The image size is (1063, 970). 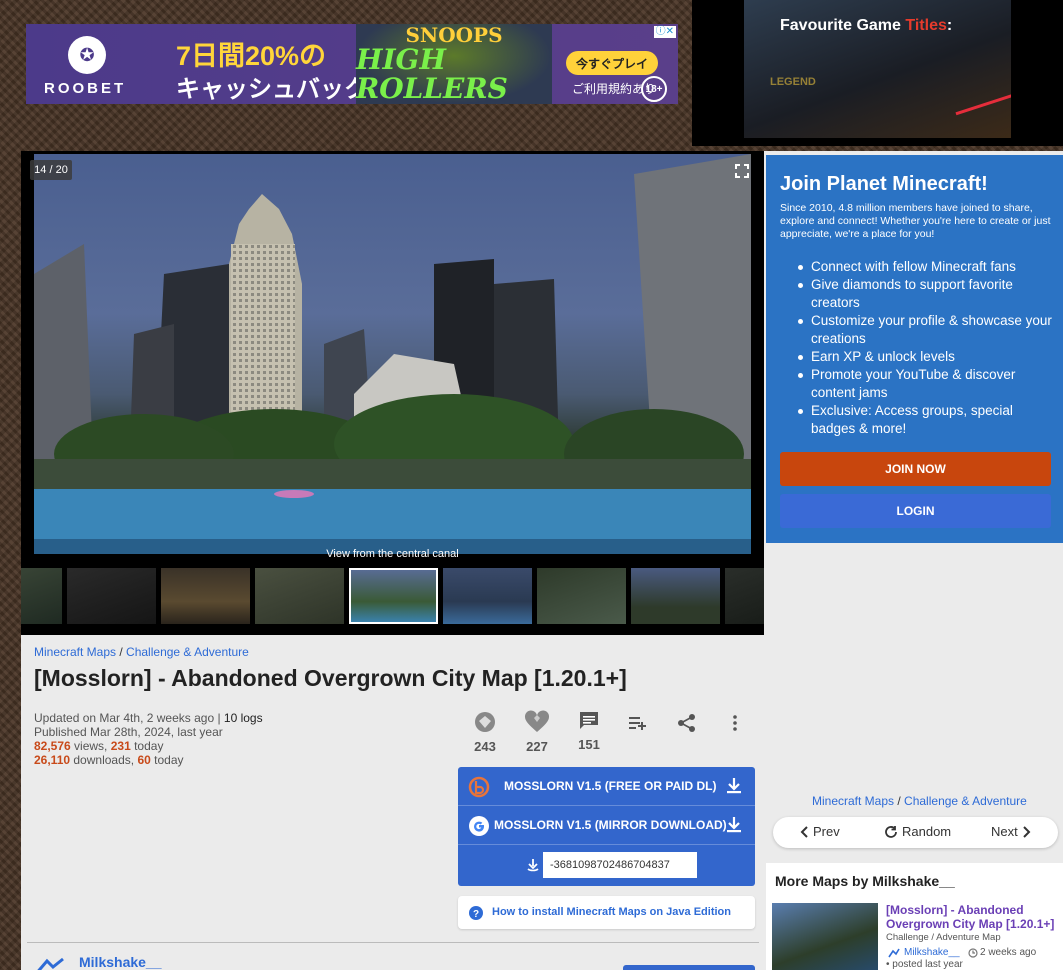 I want to click on comment-icon, so click(x=589, y=720).